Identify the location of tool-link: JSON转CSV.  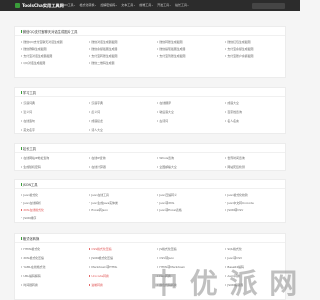
(234, 210).